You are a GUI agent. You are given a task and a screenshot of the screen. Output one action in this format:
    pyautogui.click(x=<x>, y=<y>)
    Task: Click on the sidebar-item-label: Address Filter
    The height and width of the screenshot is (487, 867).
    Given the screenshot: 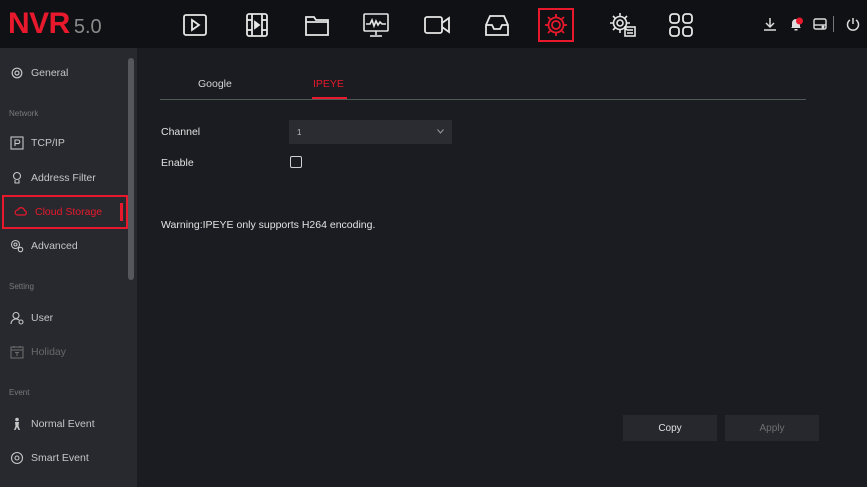 What is the action you would take?
    pyautogui.click(x=63, y=178)
    